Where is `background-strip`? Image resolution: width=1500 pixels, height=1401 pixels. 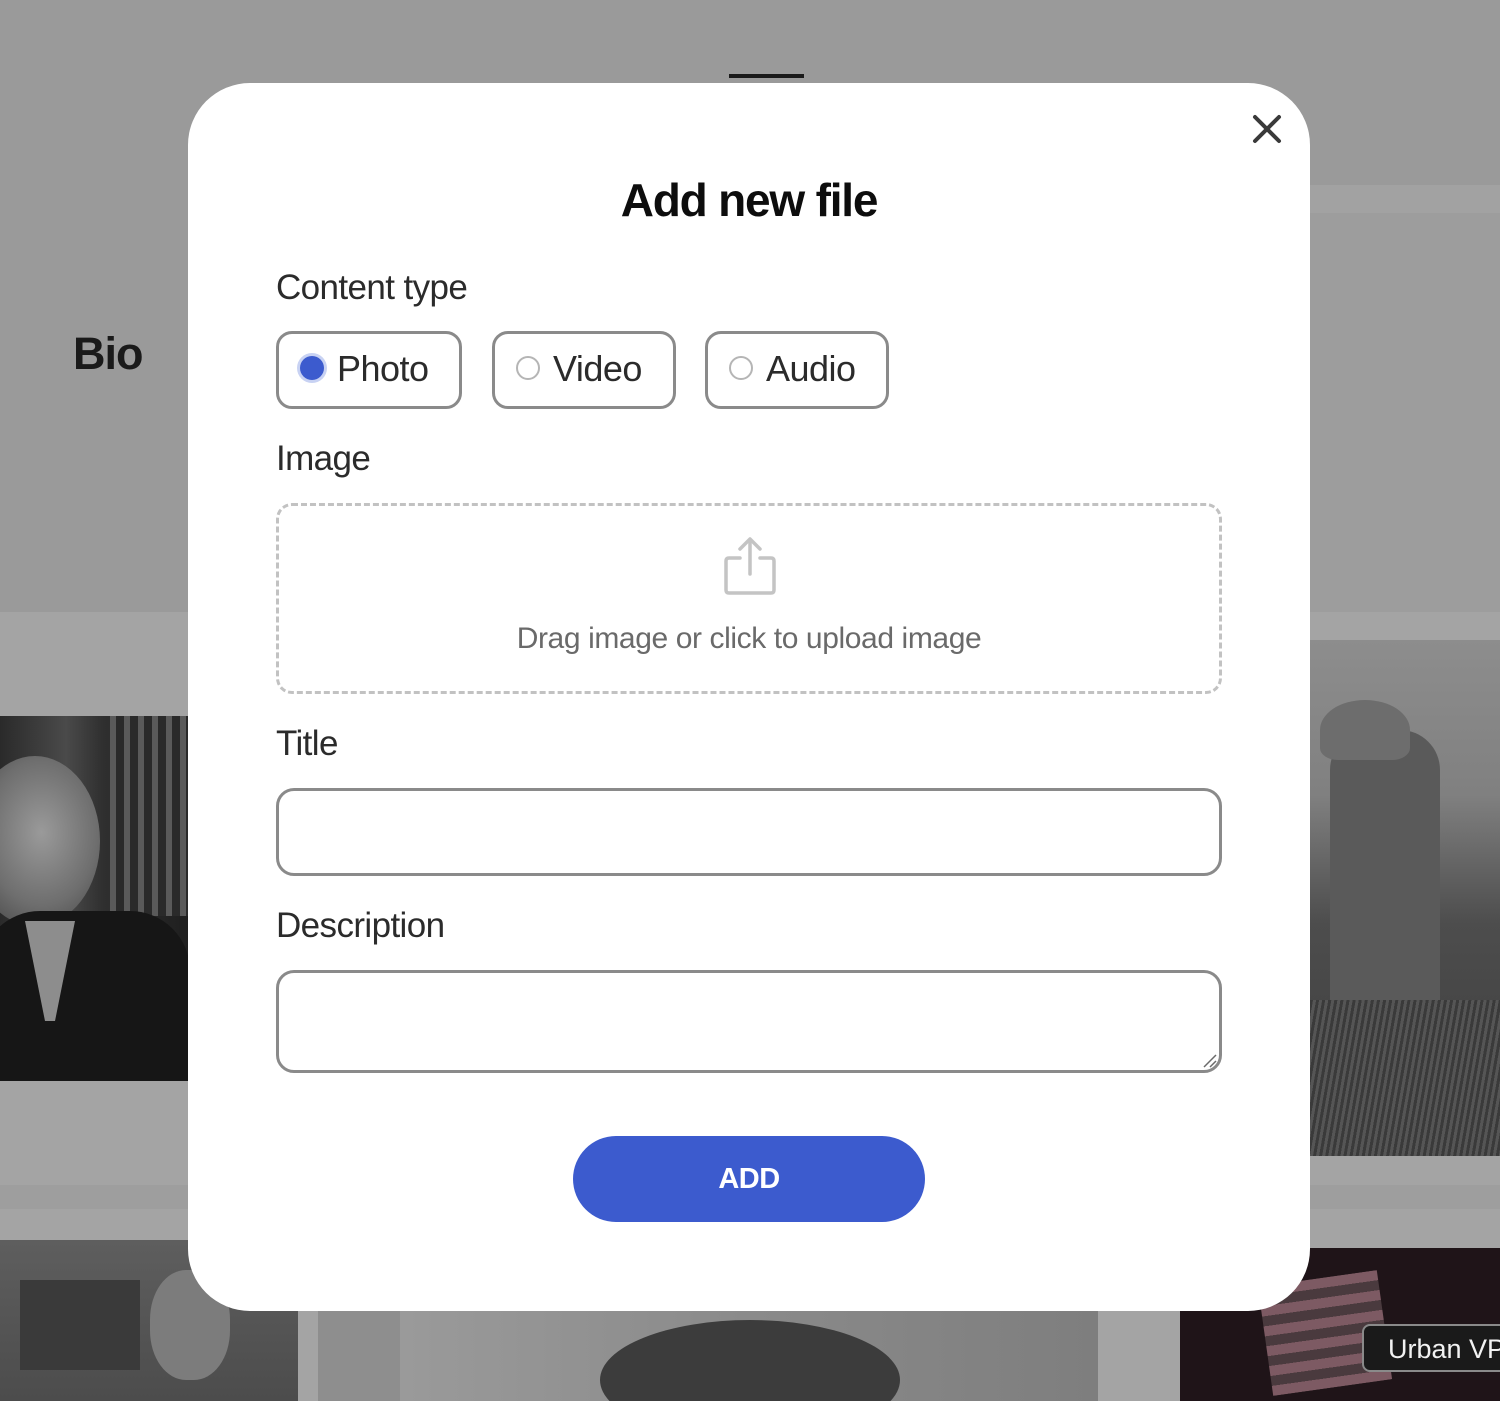 background-strip is located at coordinates (1405, 199).